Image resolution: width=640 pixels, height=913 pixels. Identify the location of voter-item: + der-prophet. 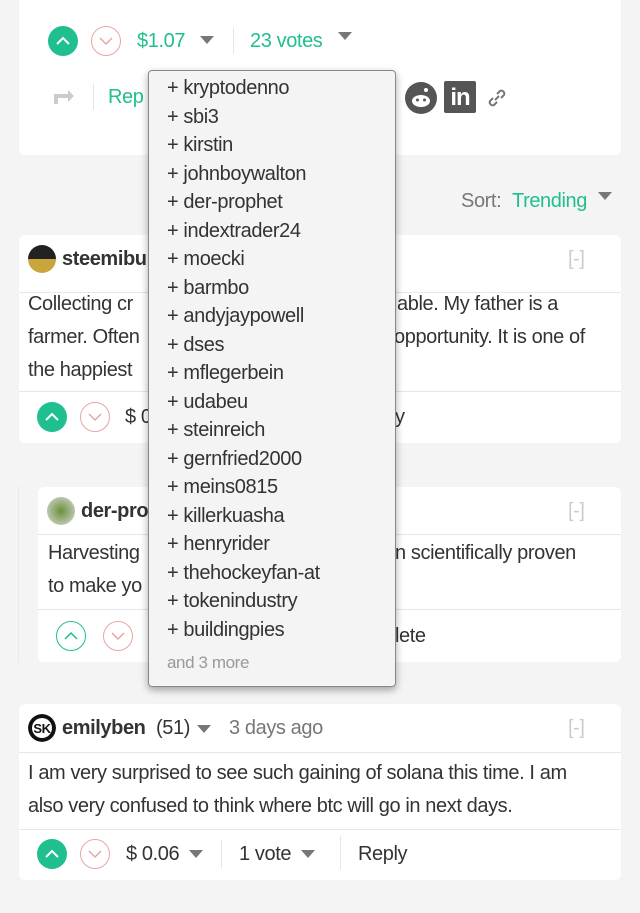
(225, 202).